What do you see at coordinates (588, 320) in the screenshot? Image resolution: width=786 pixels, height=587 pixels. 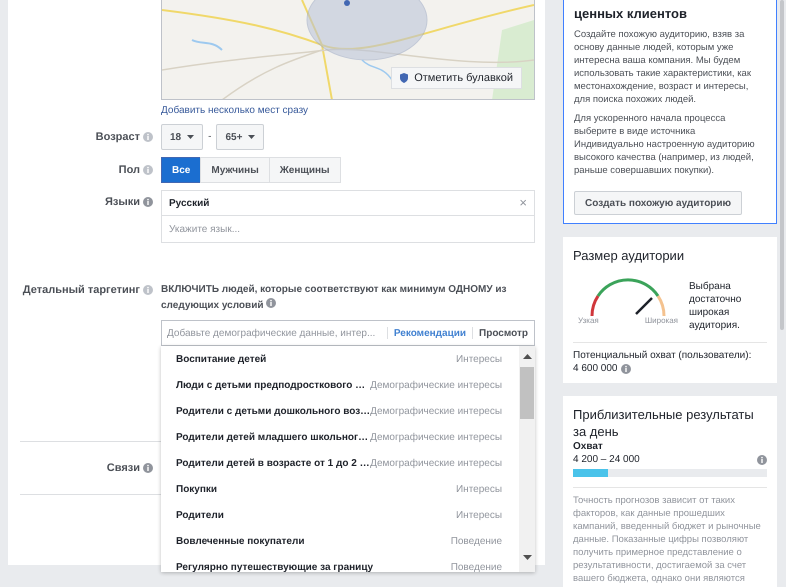 I see `gauge-label: Узкая` at bounding box center [588, 320].